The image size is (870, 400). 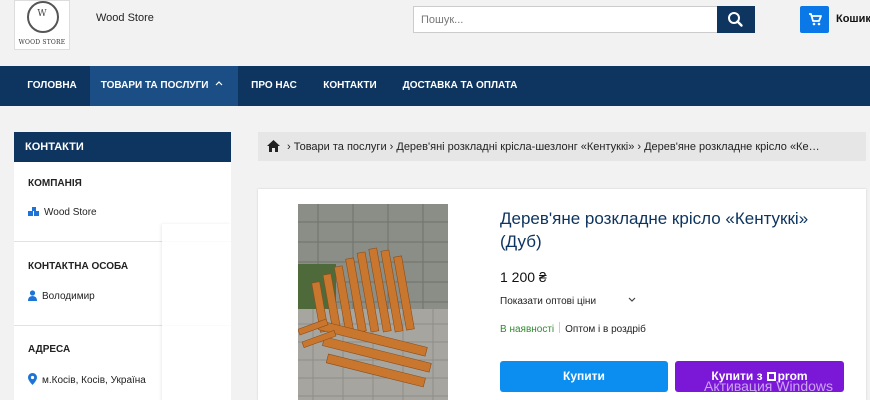 I want to click on contact-person-row: Володимир, so click(x=61, y=296).